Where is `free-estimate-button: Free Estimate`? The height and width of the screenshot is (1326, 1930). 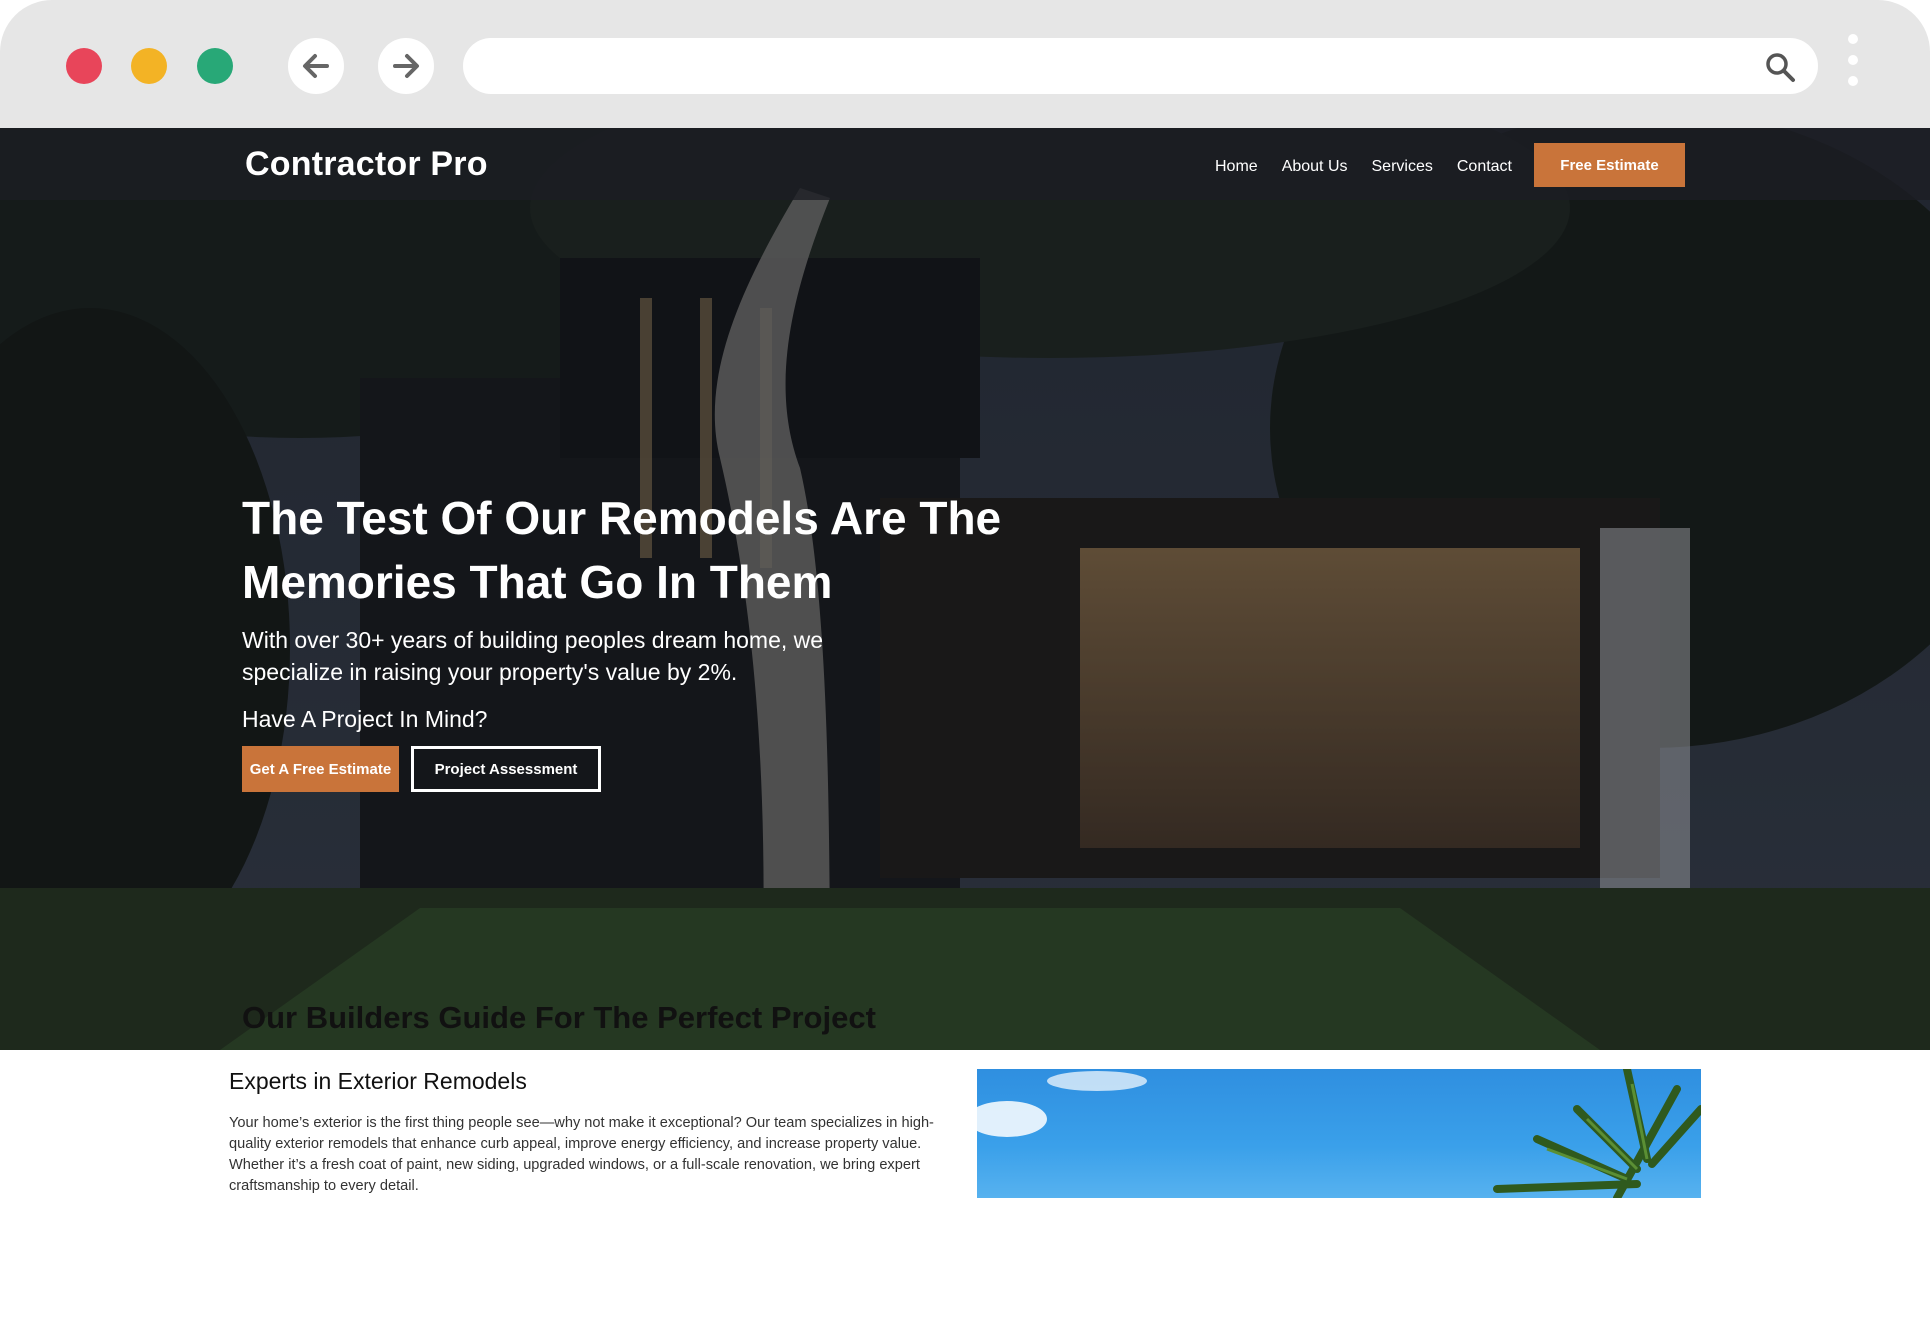 free-estimate-button: Free Estimate is located at coordinates (1609, 165).